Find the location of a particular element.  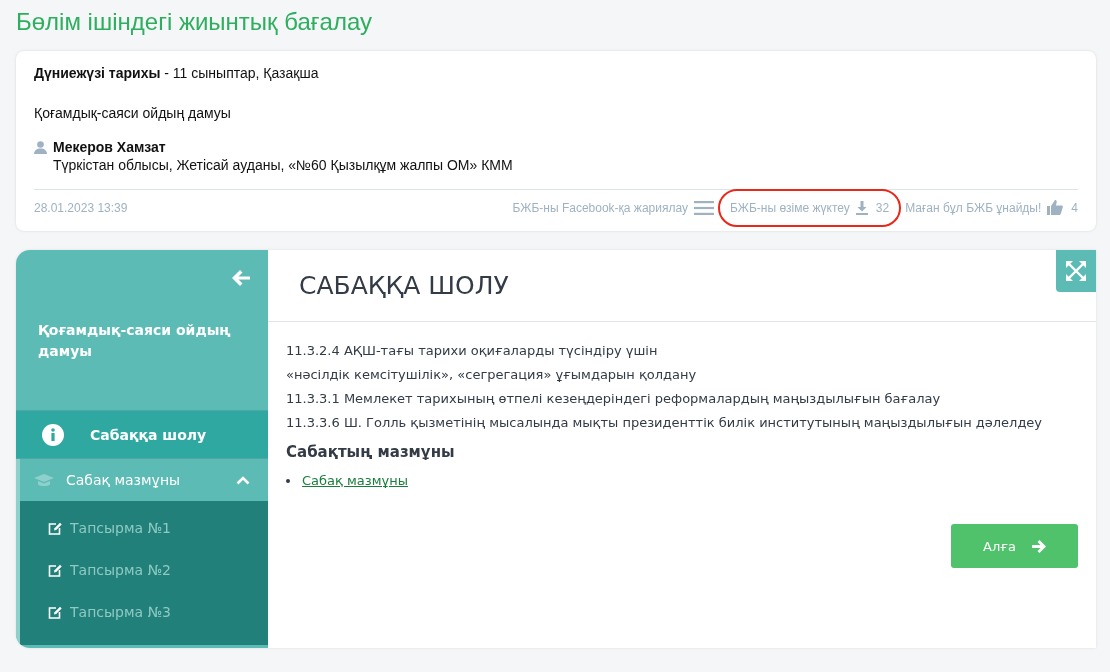

arrow-right-icon is located at coordinates (1038, 546).